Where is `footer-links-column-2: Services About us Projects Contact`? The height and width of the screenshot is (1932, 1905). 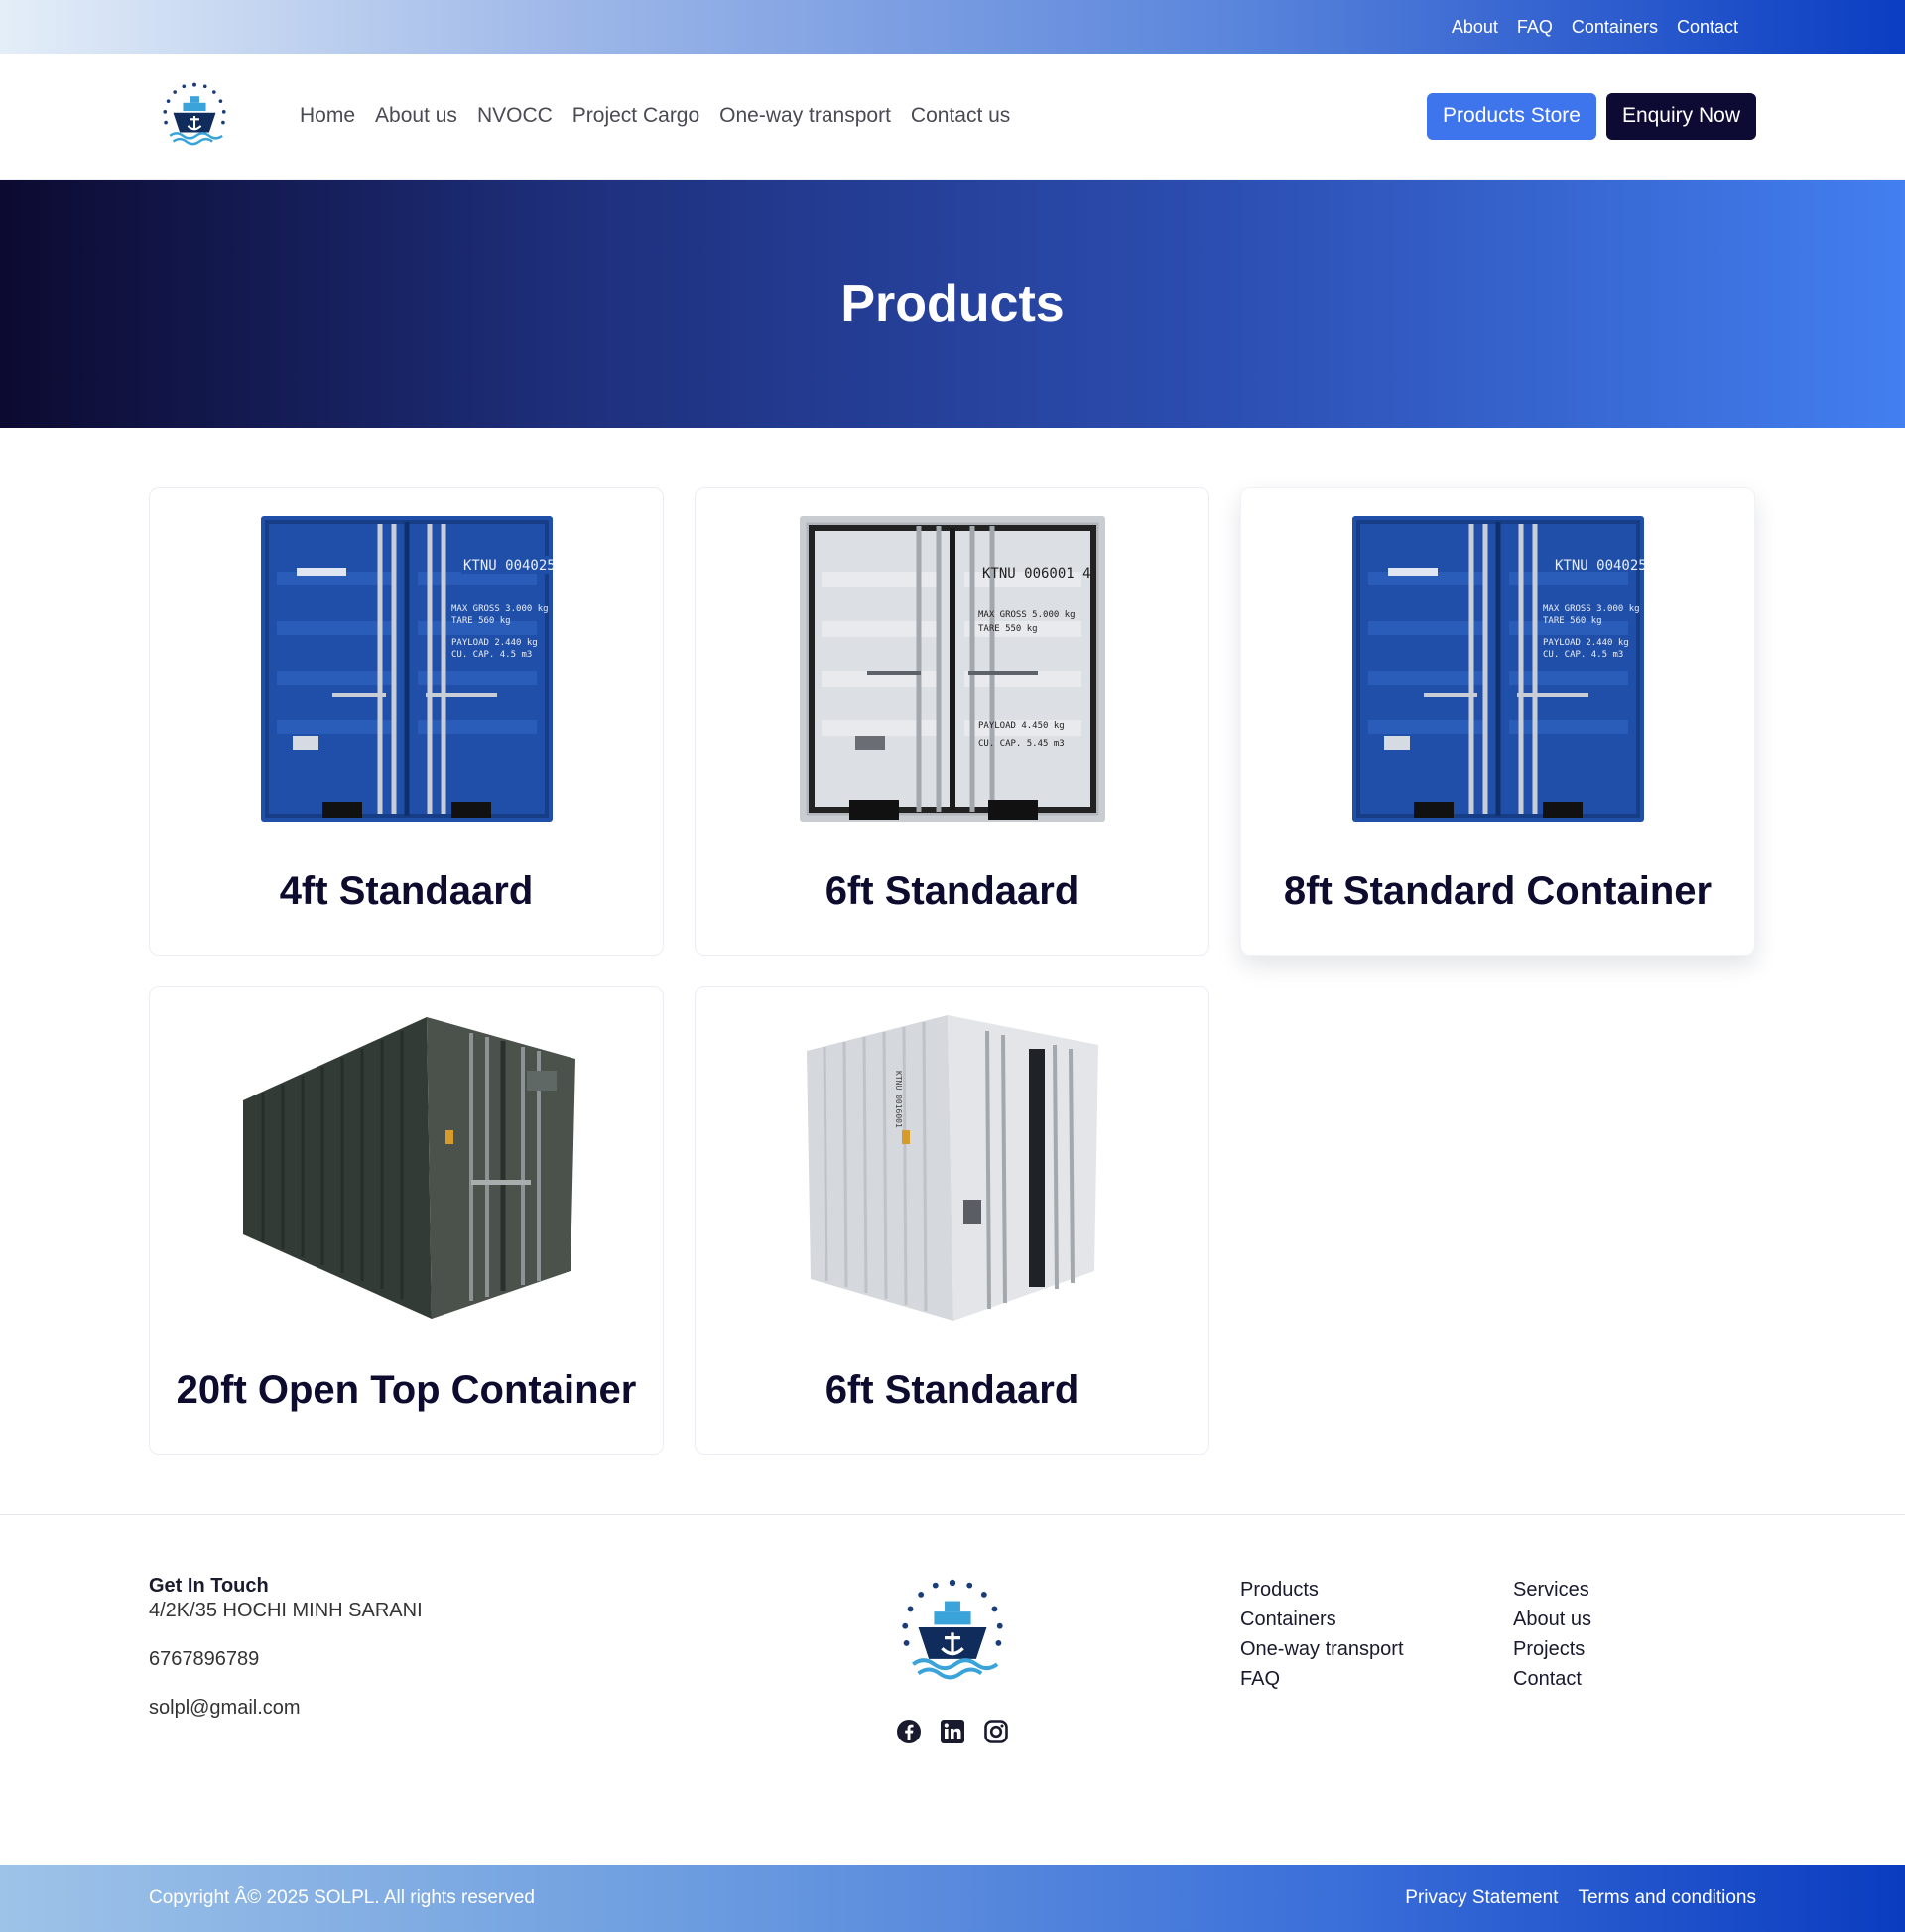 footer-links-column-2: Services About us Projects Contact is located at coordinates (1552, 1635).